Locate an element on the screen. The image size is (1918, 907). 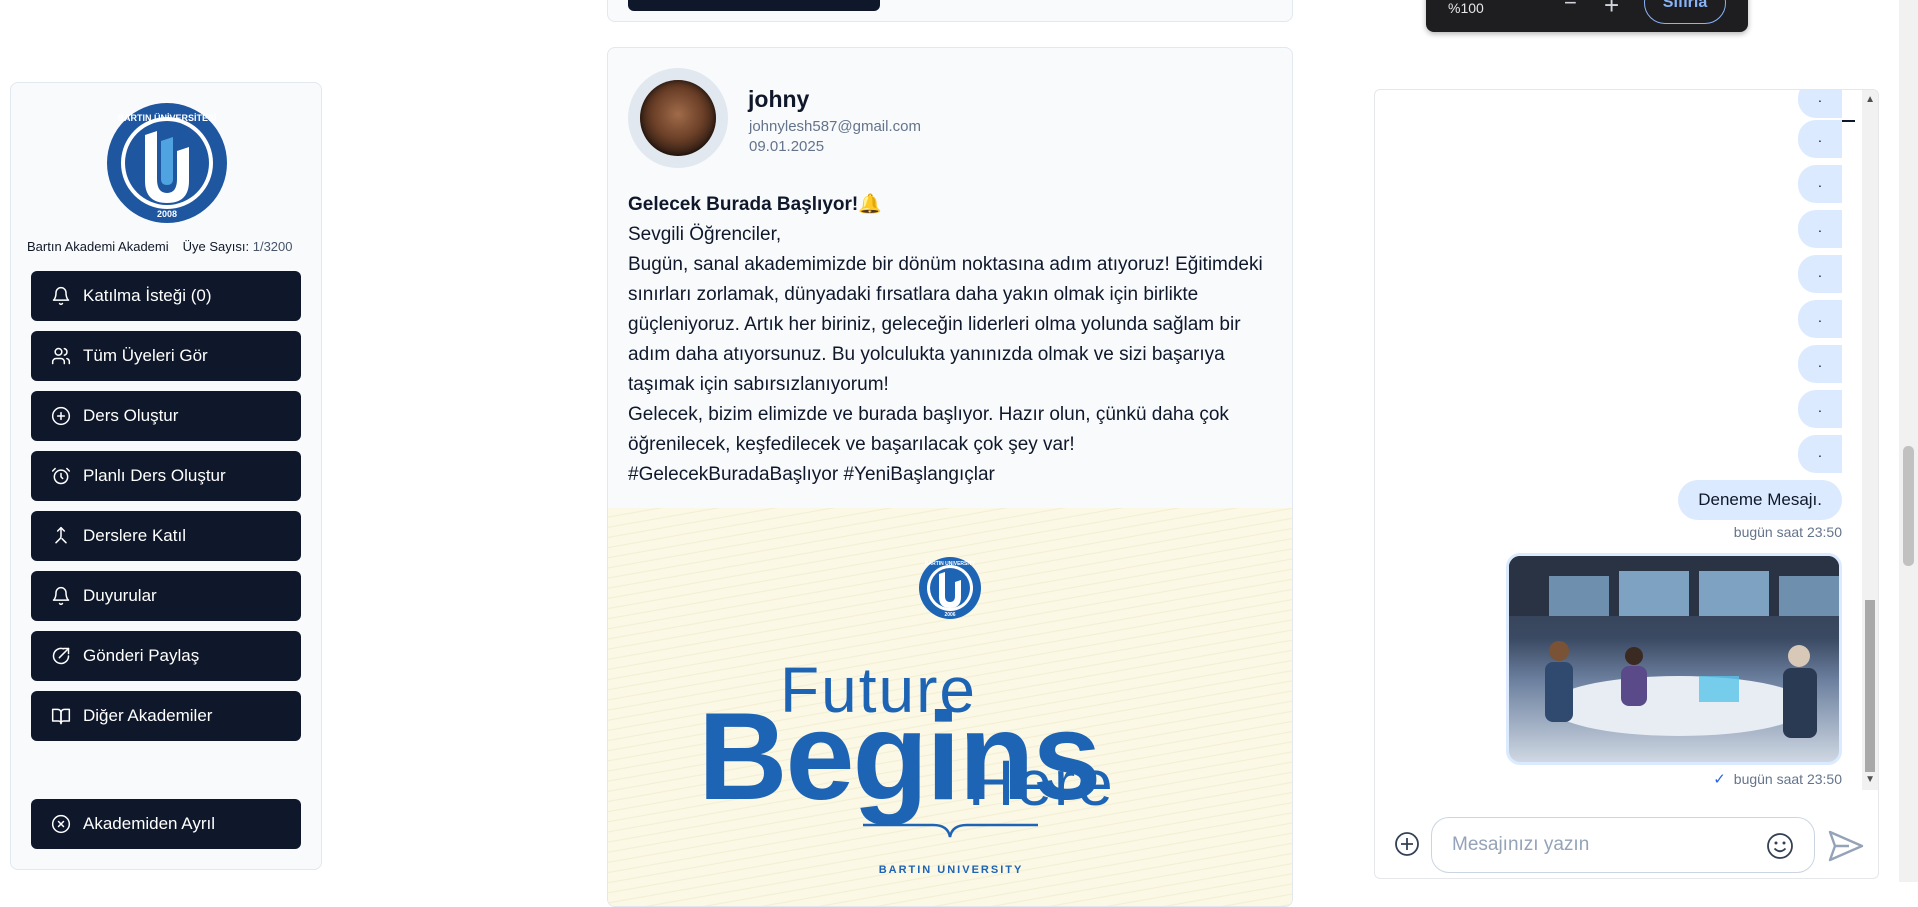
leave-academy-button: Akademiden Ayrıl is located at coordinates (166, 824).